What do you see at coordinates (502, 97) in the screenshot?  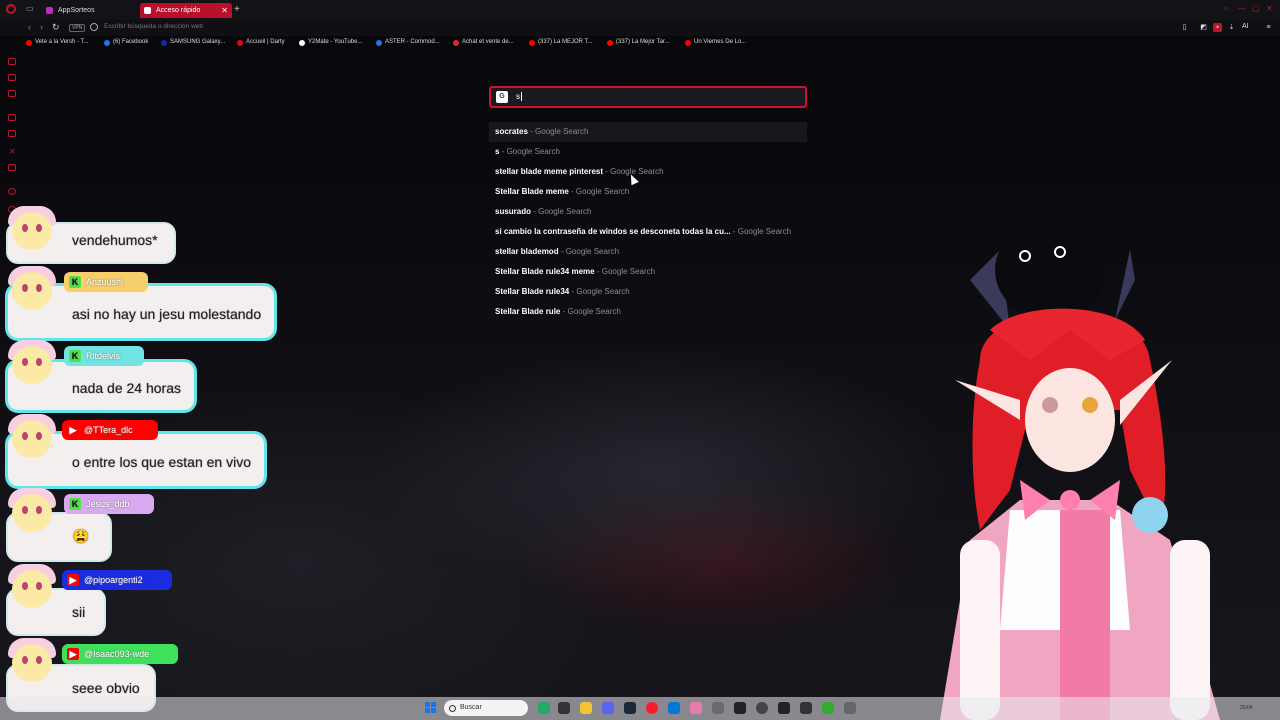 I see `google-icon: G` at bounding box center [502, 97].